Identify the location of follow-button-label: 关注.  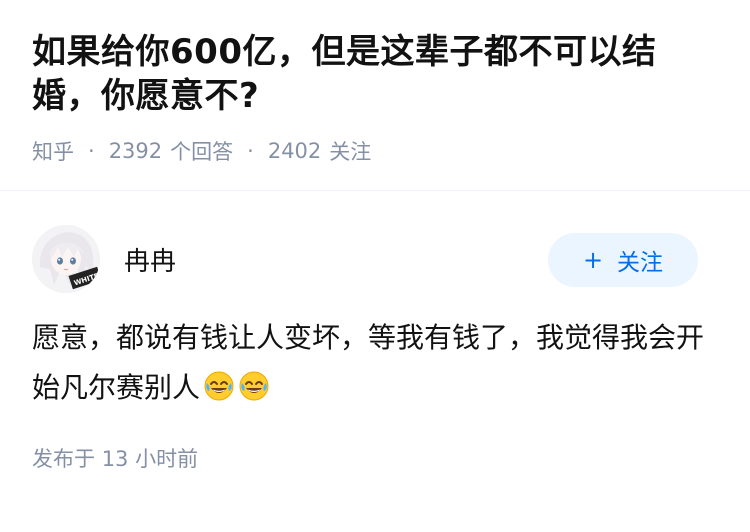
(640, 263).